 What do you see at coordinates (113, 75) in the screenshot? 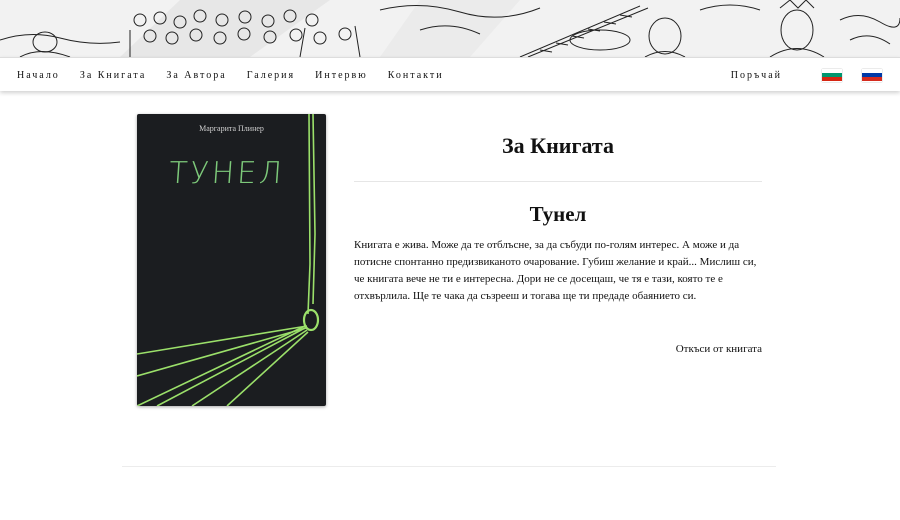
I see `nav-item-about-book: За Книгата` at bounding box center [113, 75].